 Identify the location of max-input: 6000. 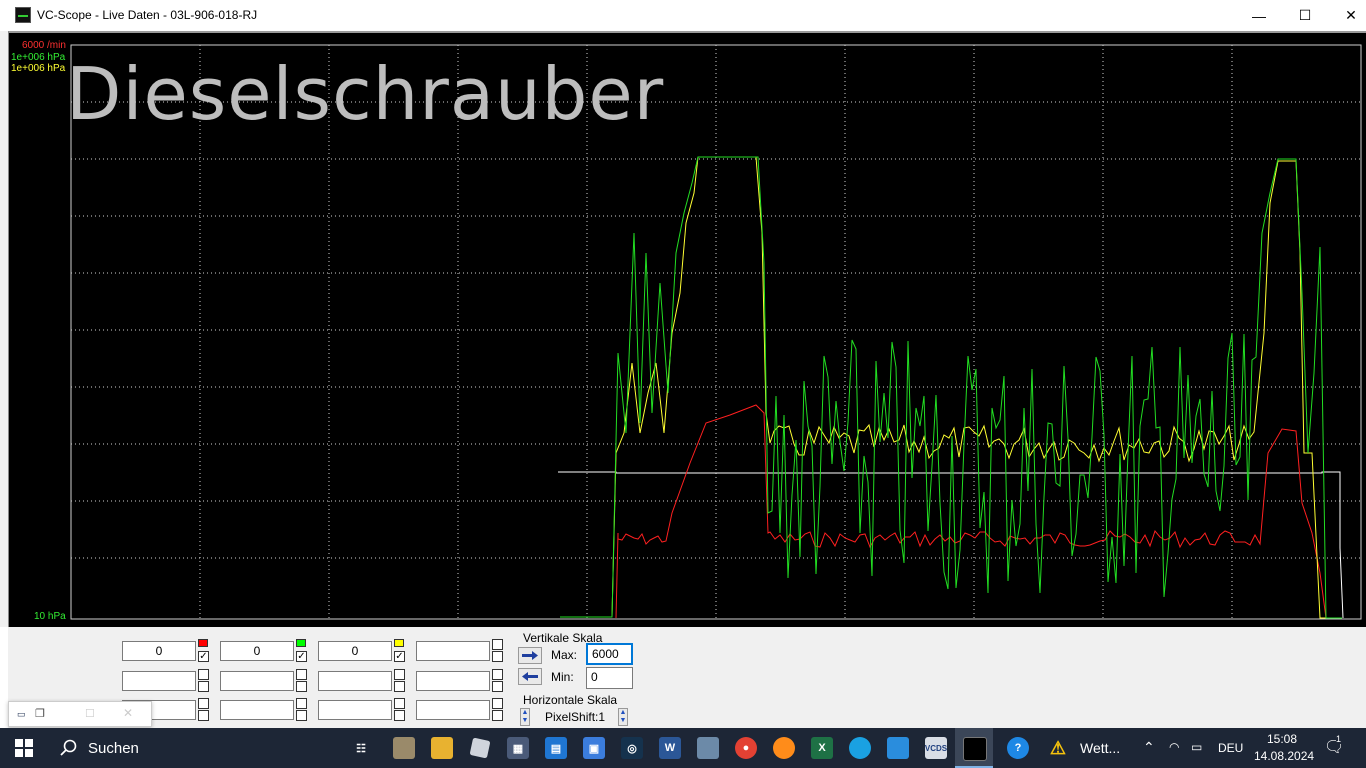
(609, 654).